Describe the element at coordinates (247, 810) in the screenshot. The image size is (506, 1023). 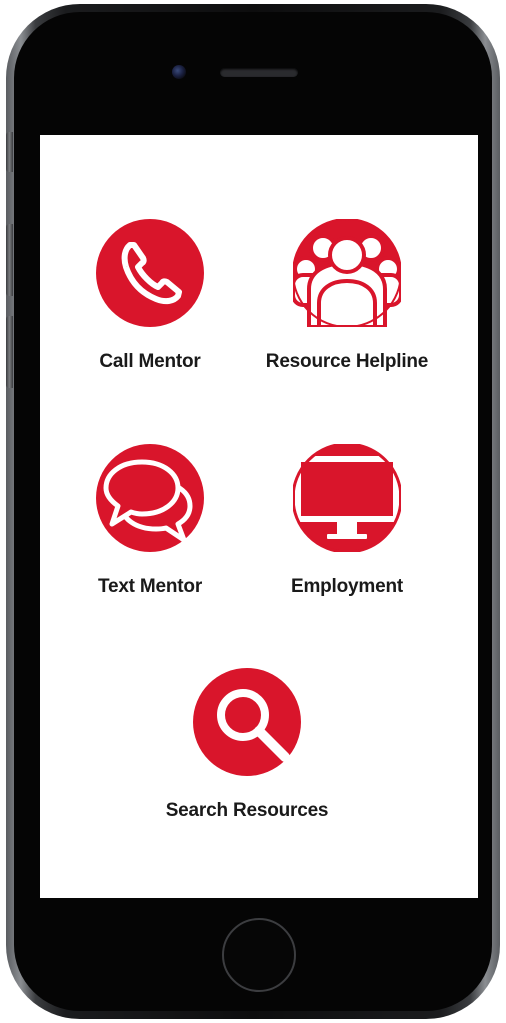
I see `search-resources-label: Search Resources` at that location.